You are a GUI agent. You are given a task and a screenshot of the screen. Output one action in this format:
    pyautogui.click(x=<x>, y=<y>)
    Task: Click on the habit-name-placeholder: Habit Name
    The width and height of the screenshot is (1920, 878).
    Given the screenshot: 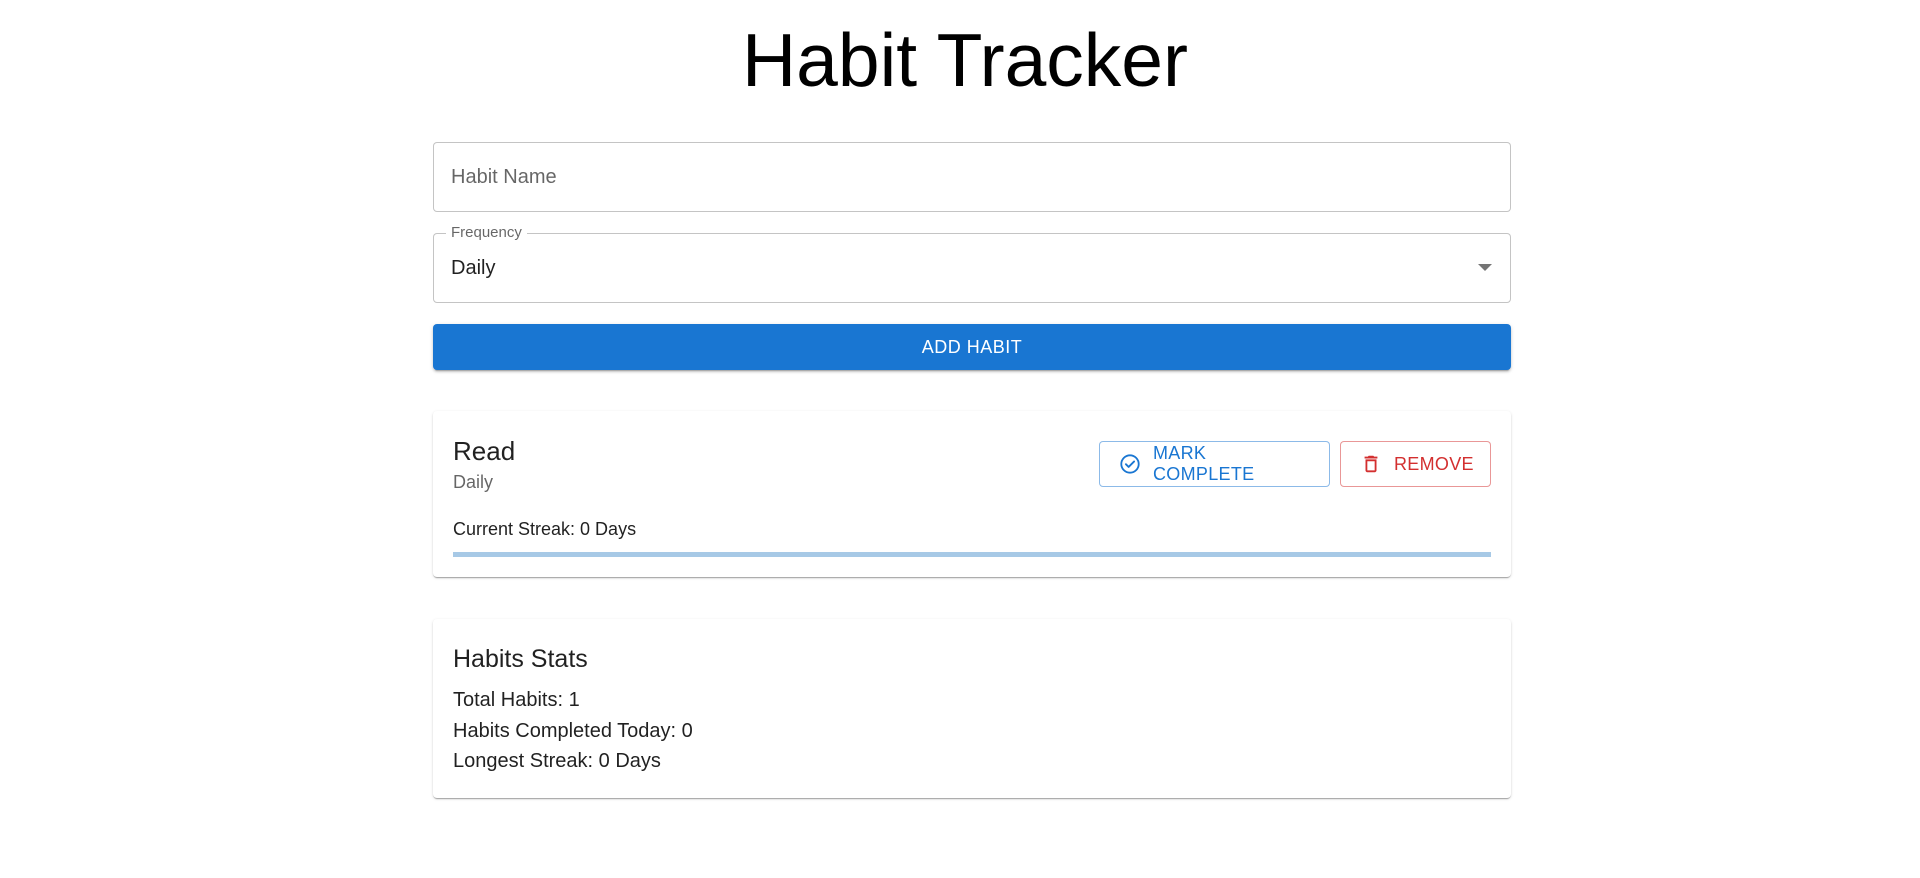 What is the action you would take?
    pyautogui.click(x=504, y=177)
    